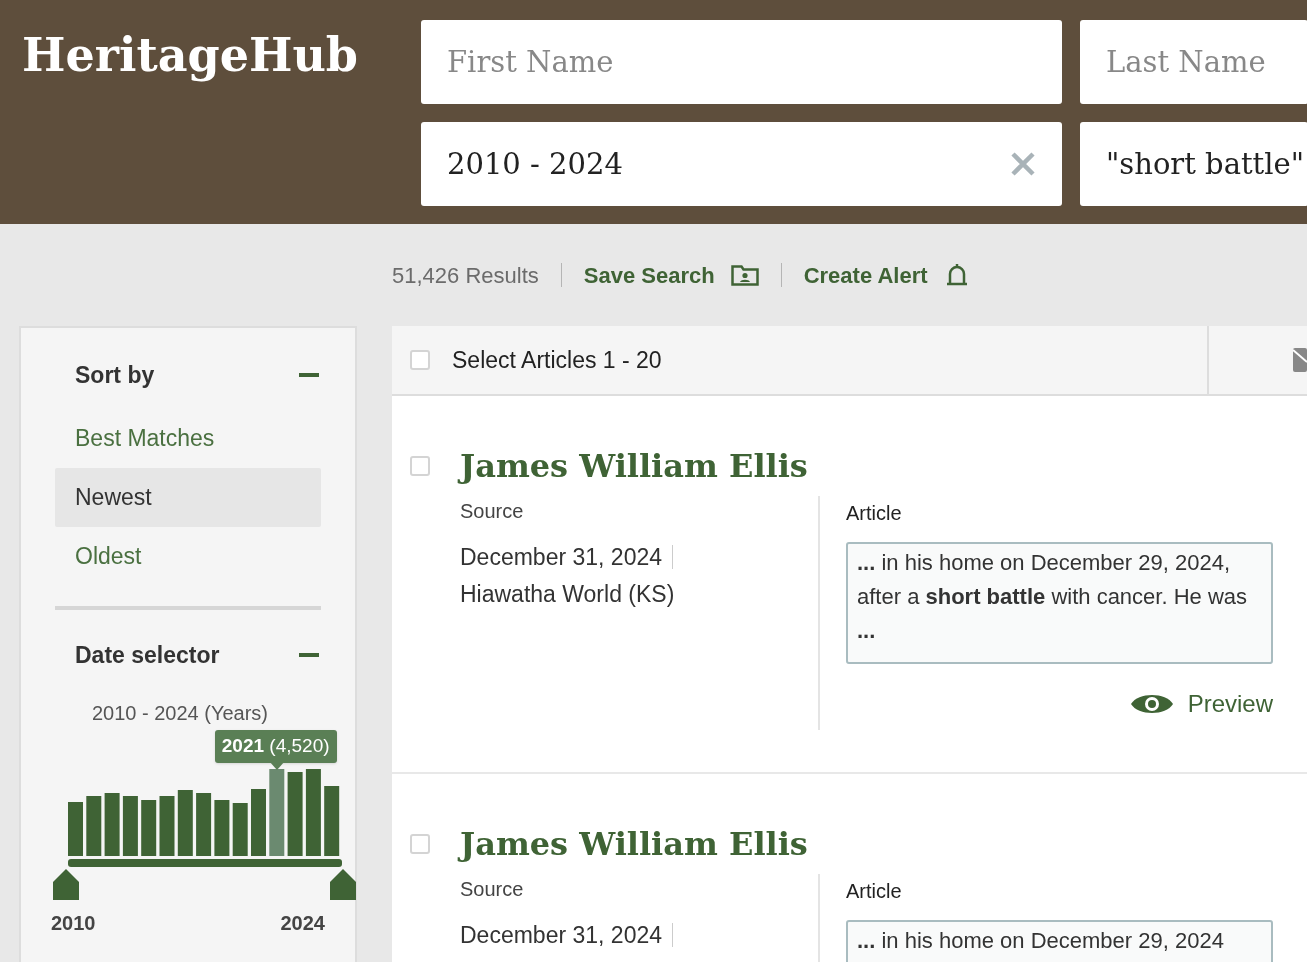 This screenshot has width=1307, height=962. What do you see at coordinates (671, 275) in the screenshot?
I see `save-search-link: Save Search` at bounding box center [671, 275].